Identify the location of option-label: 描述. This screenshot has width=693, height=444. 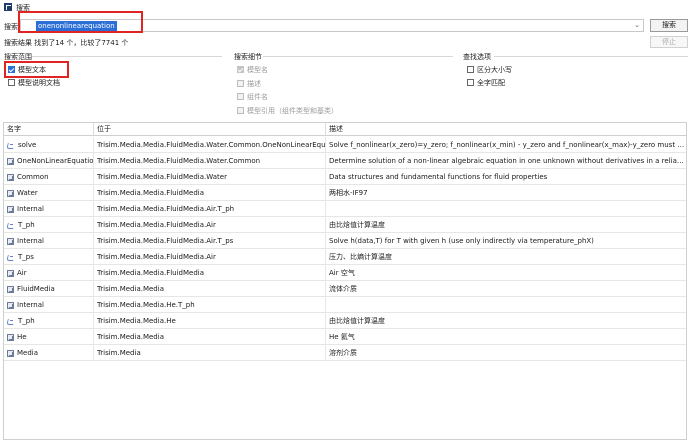
(254, 83).